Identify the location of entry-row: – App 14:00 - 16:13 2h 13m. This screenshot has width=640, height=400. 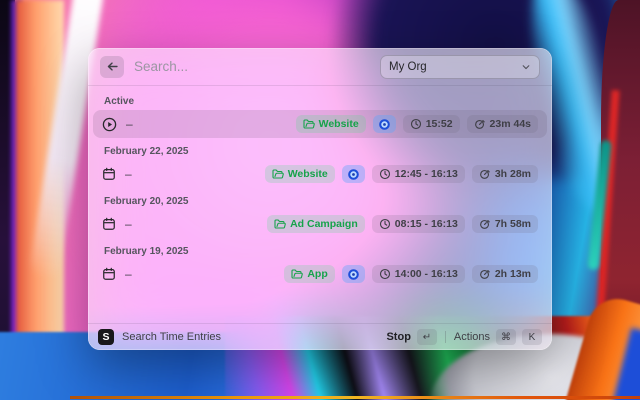
(320, 274).